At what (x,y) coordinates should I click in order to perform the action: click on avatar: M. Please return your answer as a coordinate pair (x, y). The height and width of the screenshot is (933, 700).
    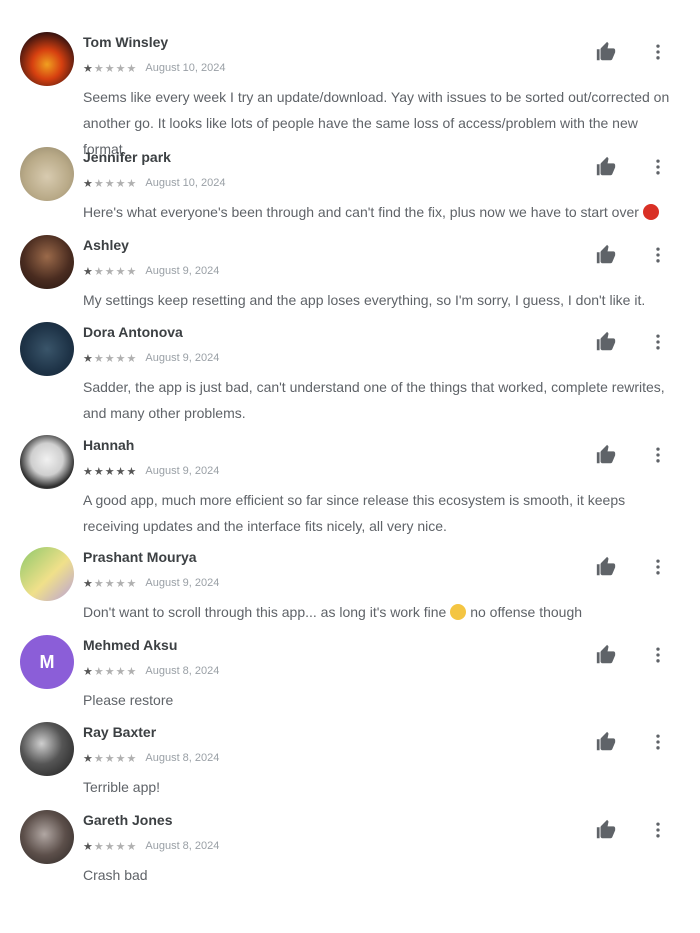
    Looking at the image, I should click on (47, 662).